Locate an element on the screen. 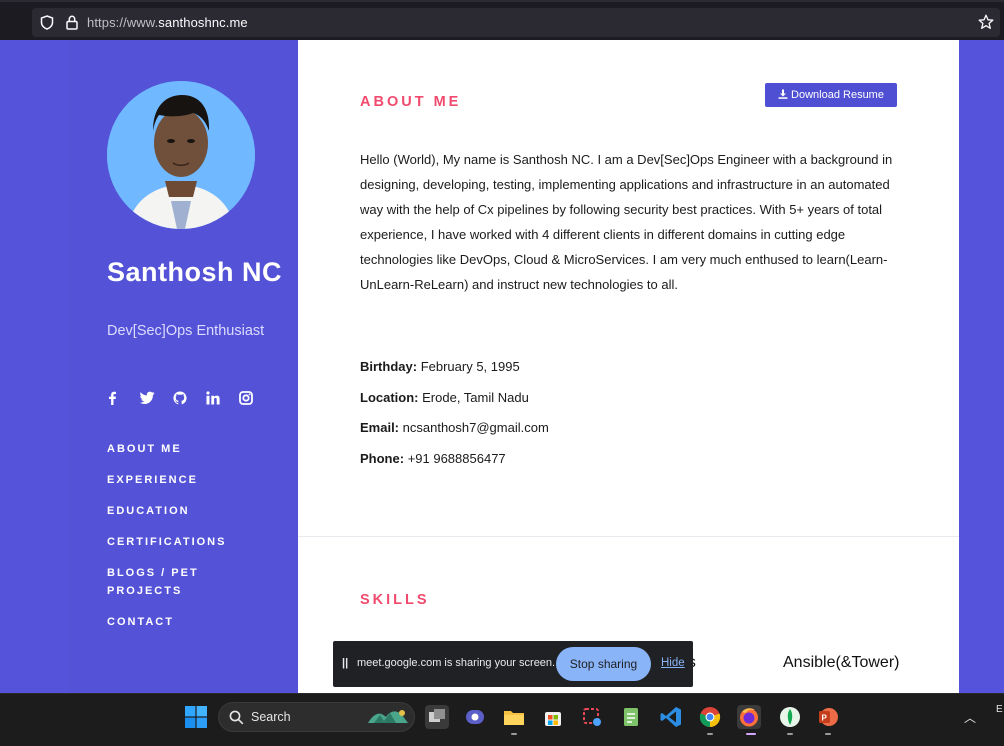  browser-toolbar: https://www.santhoshnc.me is located at coordinates (502, 20).